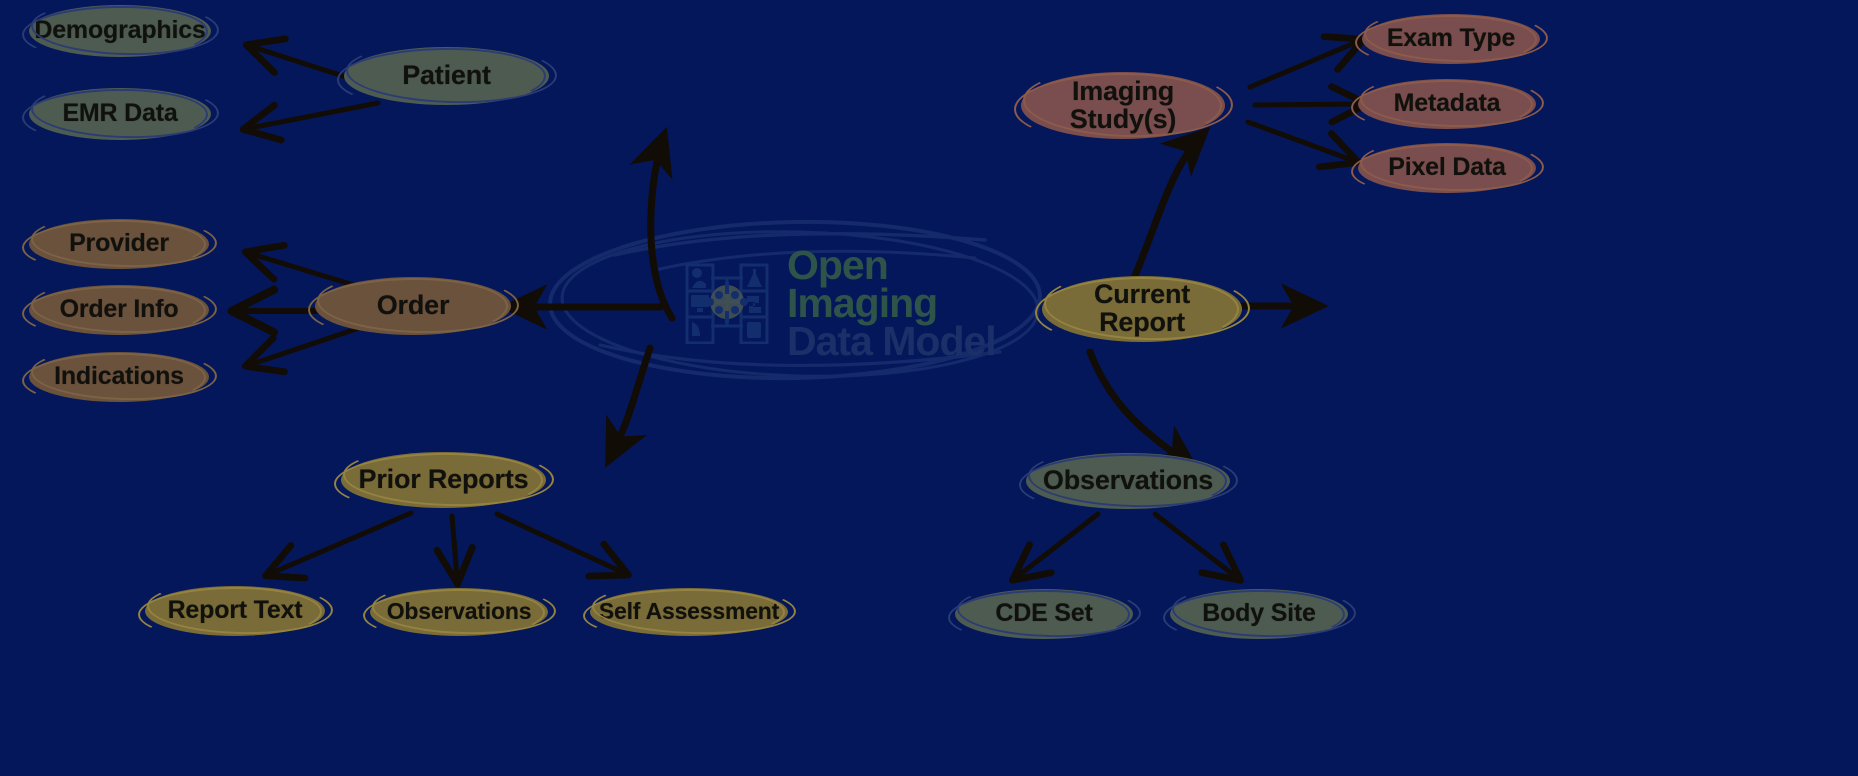 This screenshot has height=776, width=1858. Describe the element at coordinates (1143, 410) in the screenshot. I see `edge-hub-to-observations` at that location.